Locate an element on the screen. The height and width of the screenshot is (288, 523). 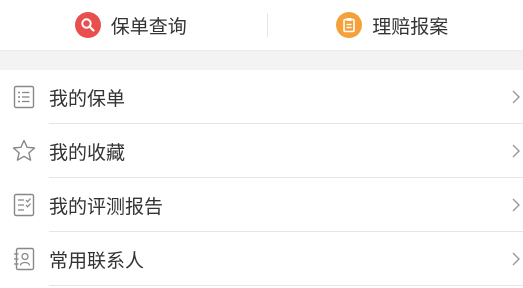
contacts-icon is located at coordinates (24, 259).